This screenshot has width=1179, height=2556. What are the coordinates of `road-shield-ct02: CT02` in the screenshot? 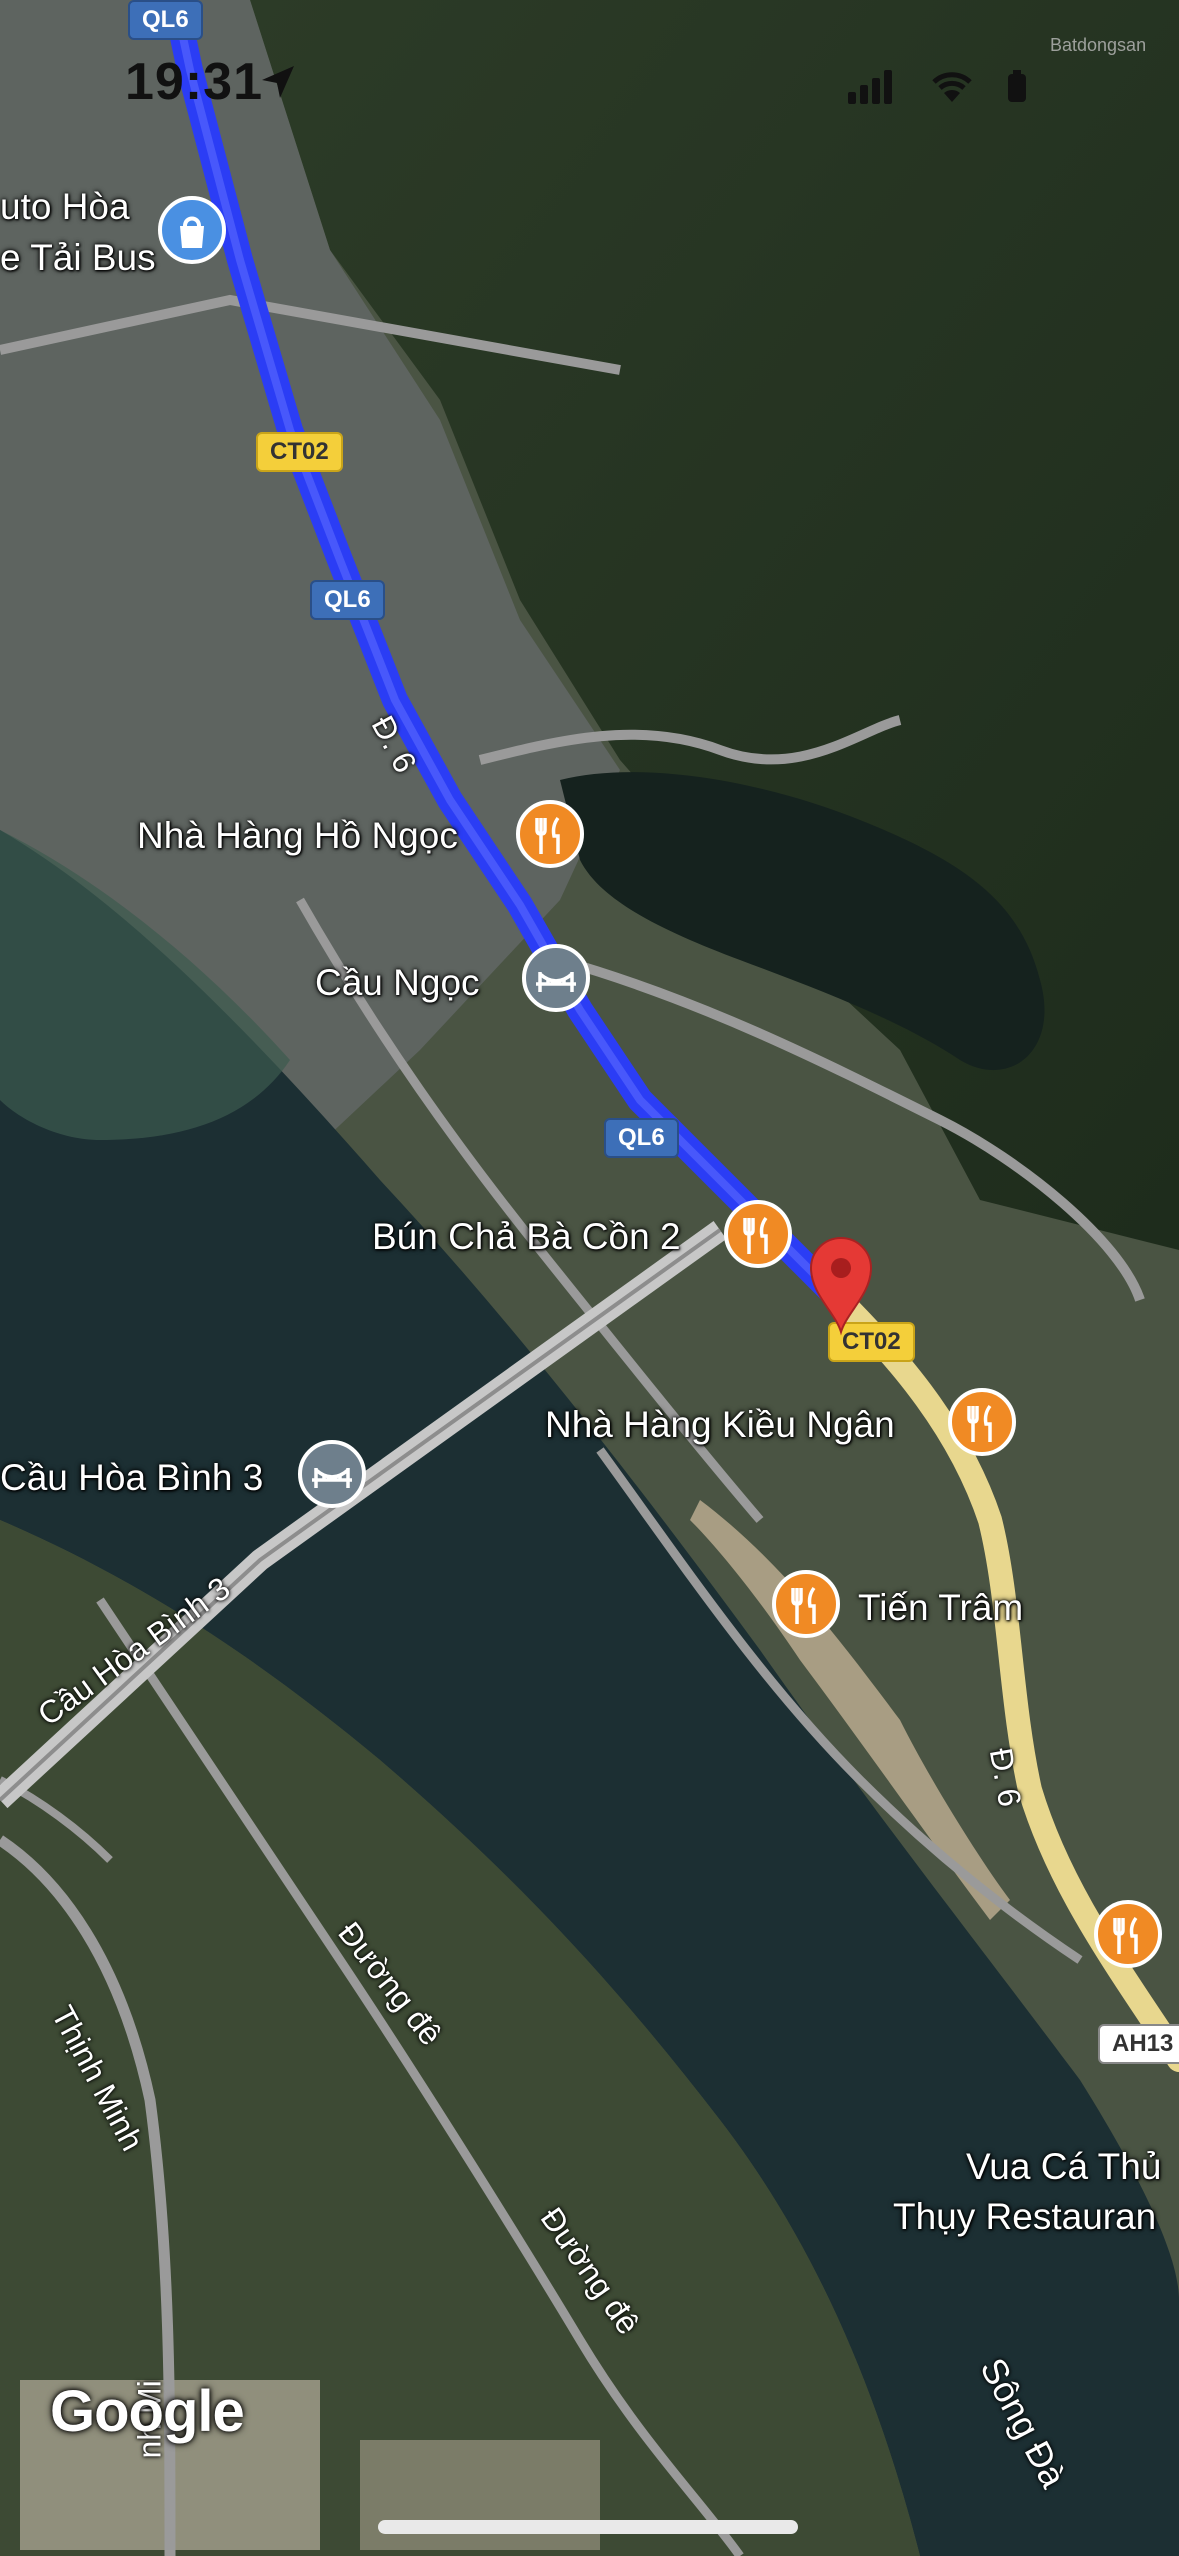 It's located at (299, 452).